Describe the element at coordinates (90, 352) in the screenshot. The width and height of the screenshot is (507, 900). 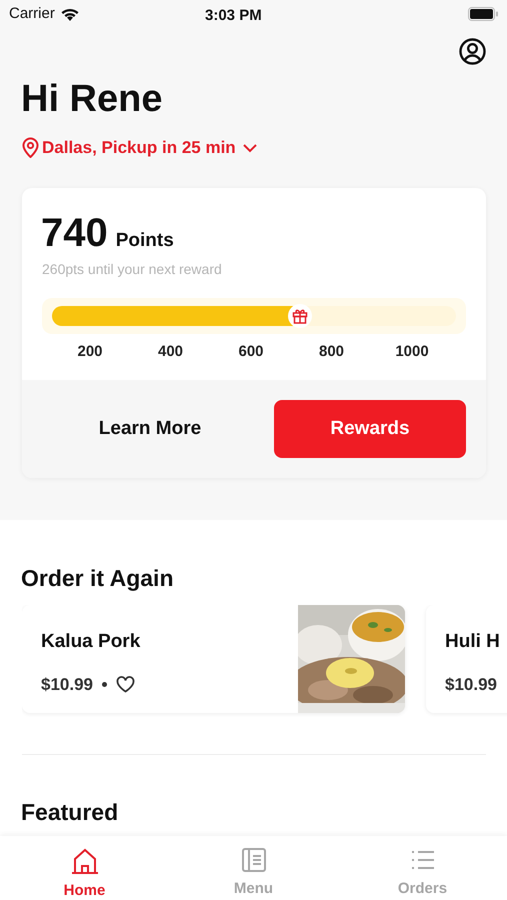
I see `scale-label: 200` at that location.